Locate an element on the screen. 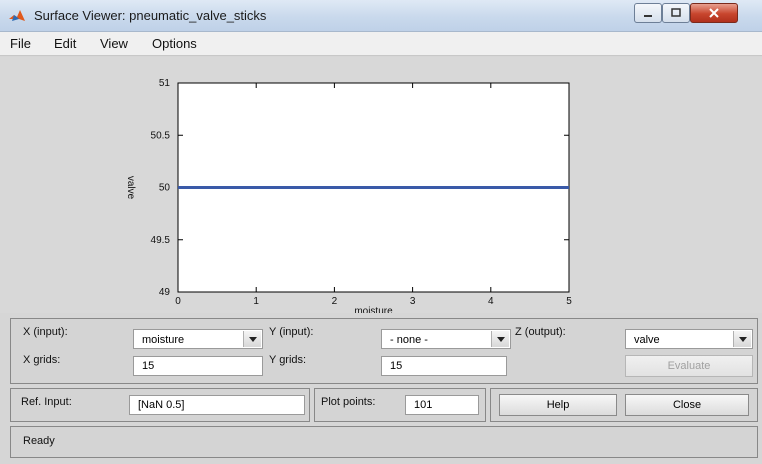 The height and width of the screenshot is (464, 762). menu-edit: Edit is located at coordinates (65, 43).